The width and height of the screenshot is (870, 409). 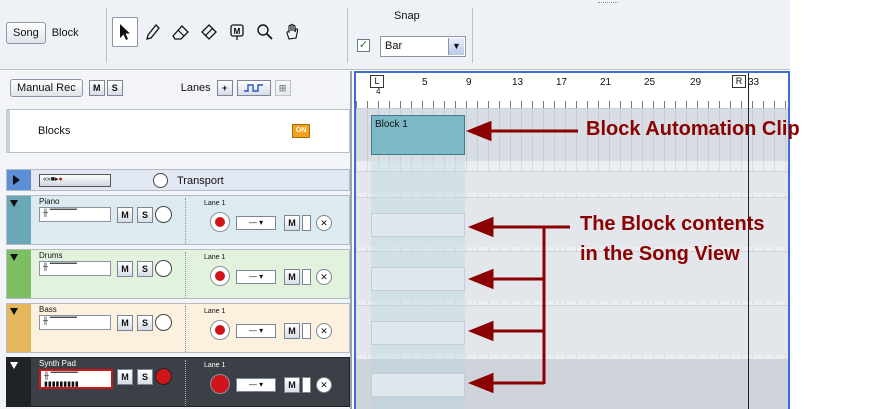 I want to click on callout-block-automation: Block Automation Clip, so click(x=693, y=129).